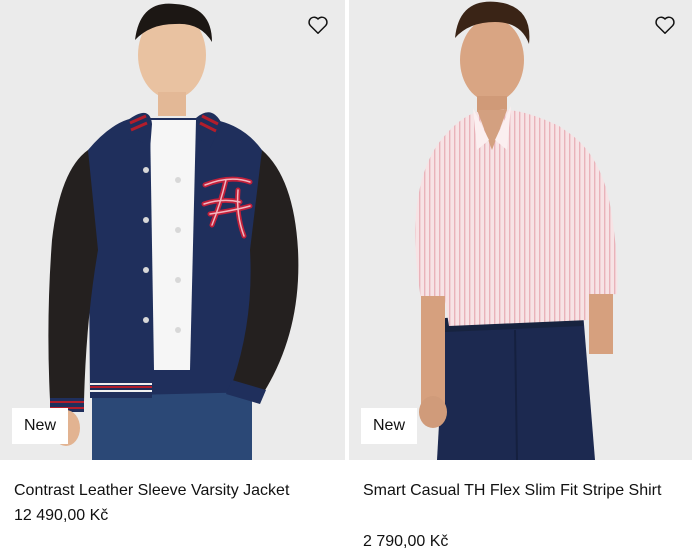  Describe the element at coordinates (406, 541) in the screenshot. I see `product-price: 2 790,00 Kč` at that location.